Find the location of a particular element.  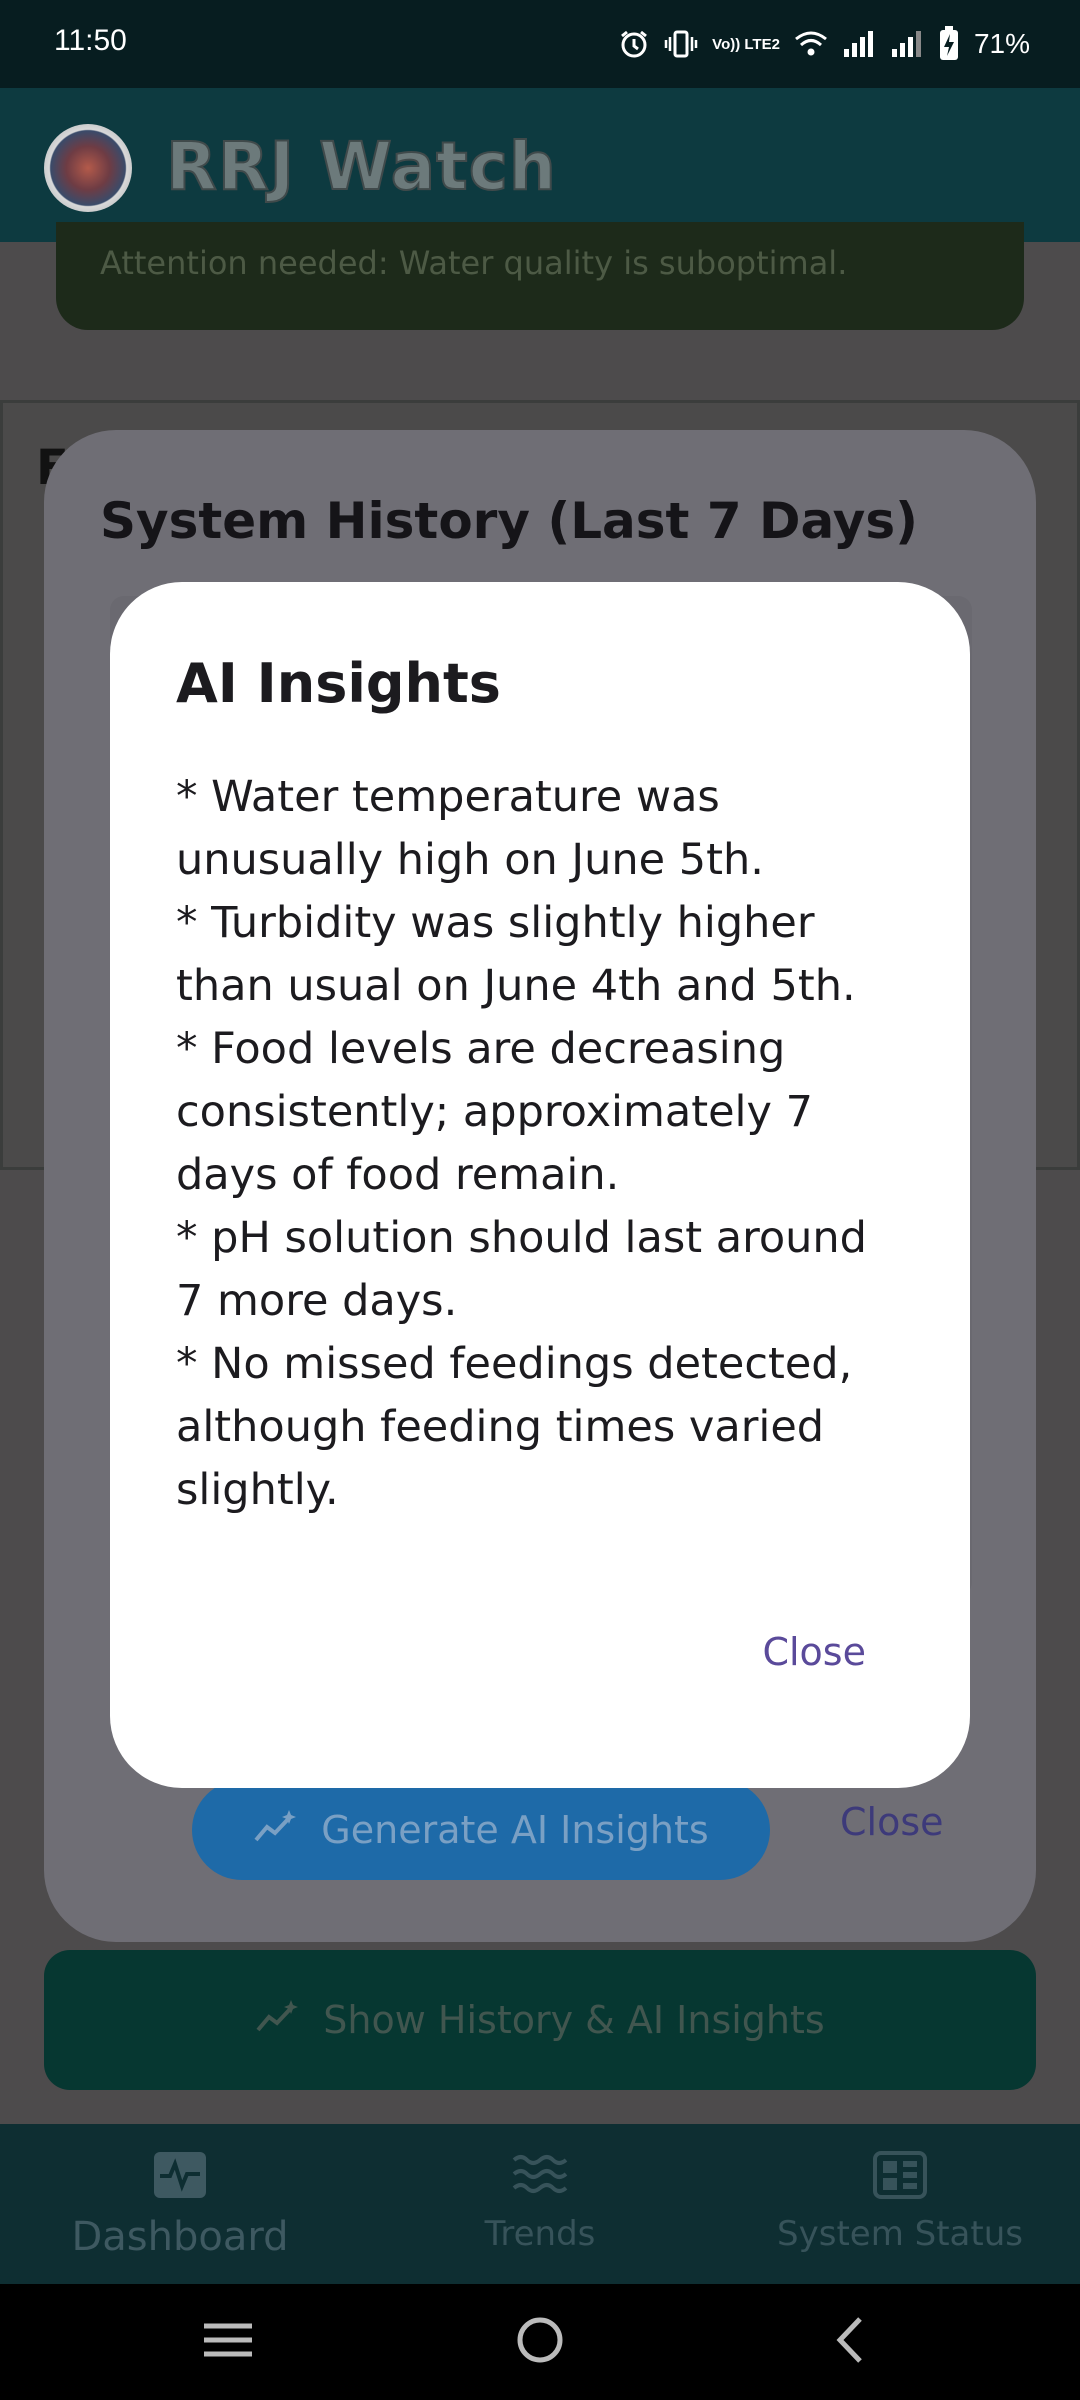

show-history-button: Show History & AI Insights is located at coordinates (540, 2020).